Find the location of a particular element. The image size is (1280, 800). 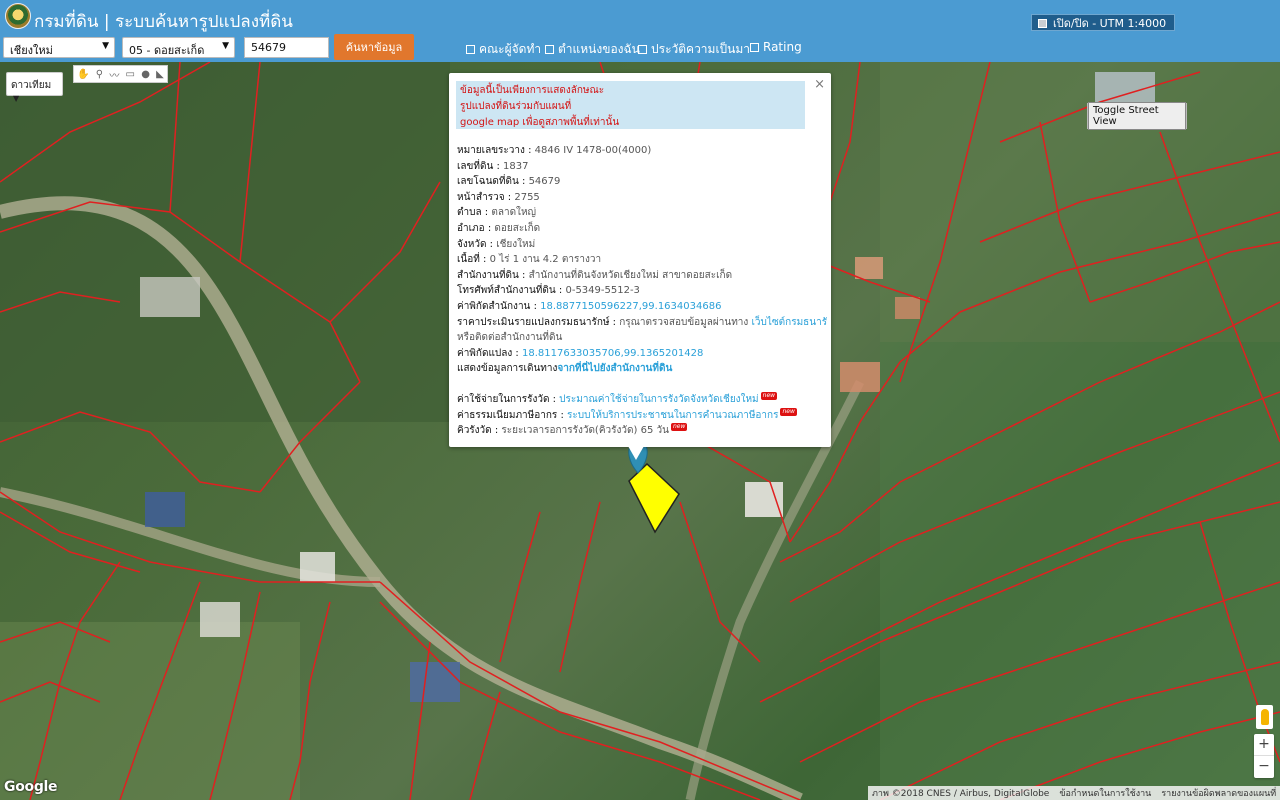

phone-value: 0-5349-5512-3 is located at coordinates (602, 291).